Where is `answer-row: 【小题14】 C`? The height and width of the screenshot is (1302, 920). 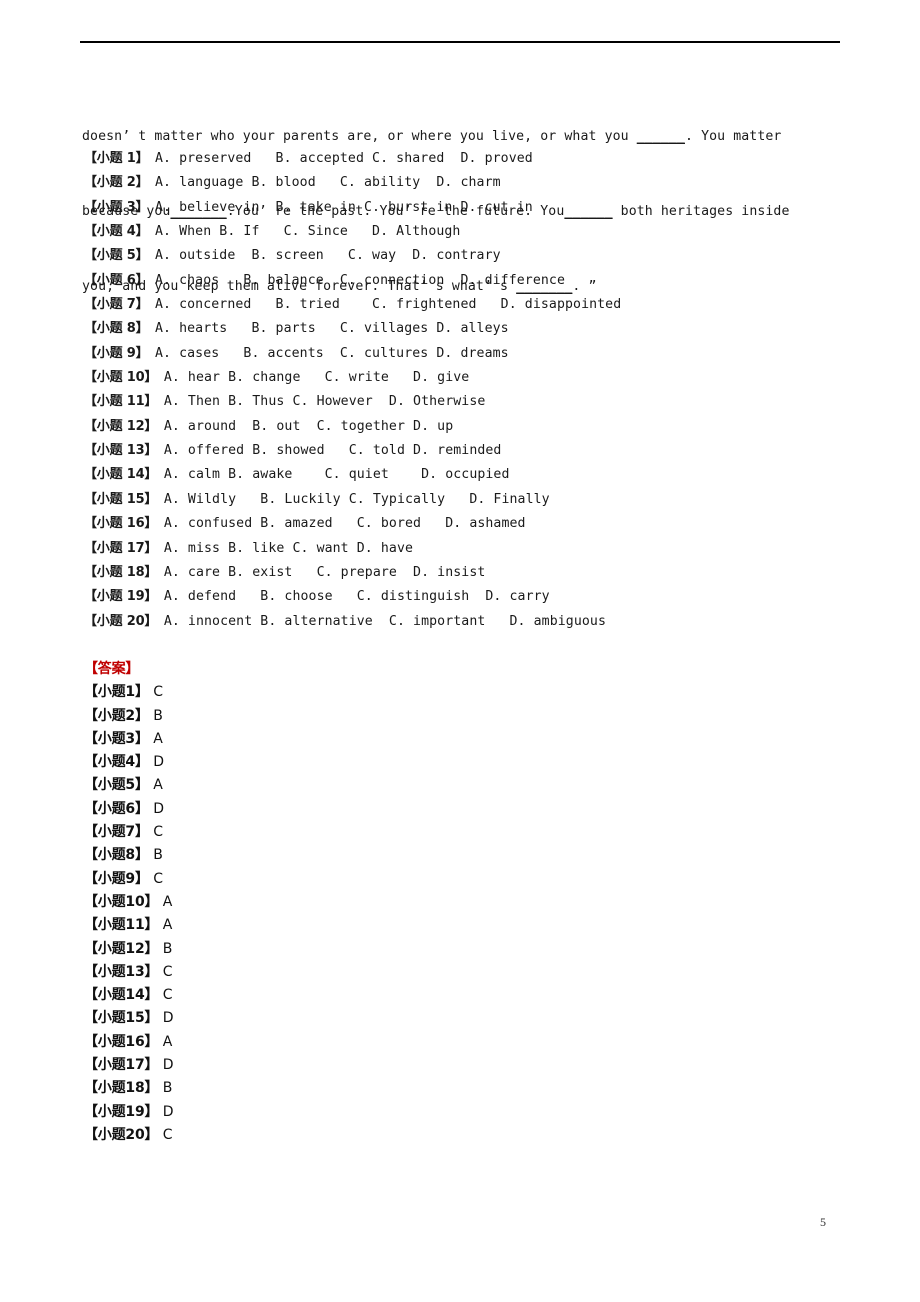
answer-row: 【小题14】 C is located at coordinates (284, 995).